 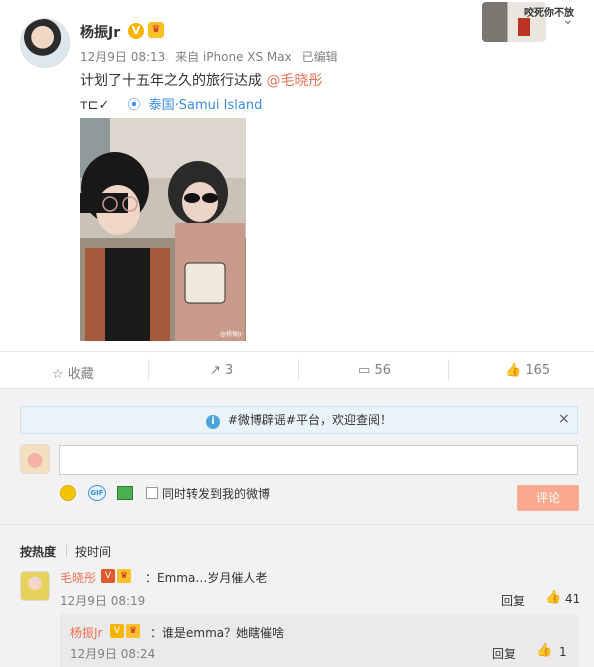 I want to click on comment-text: ：Emma…岁月催人老, so click(x=206, y=578).